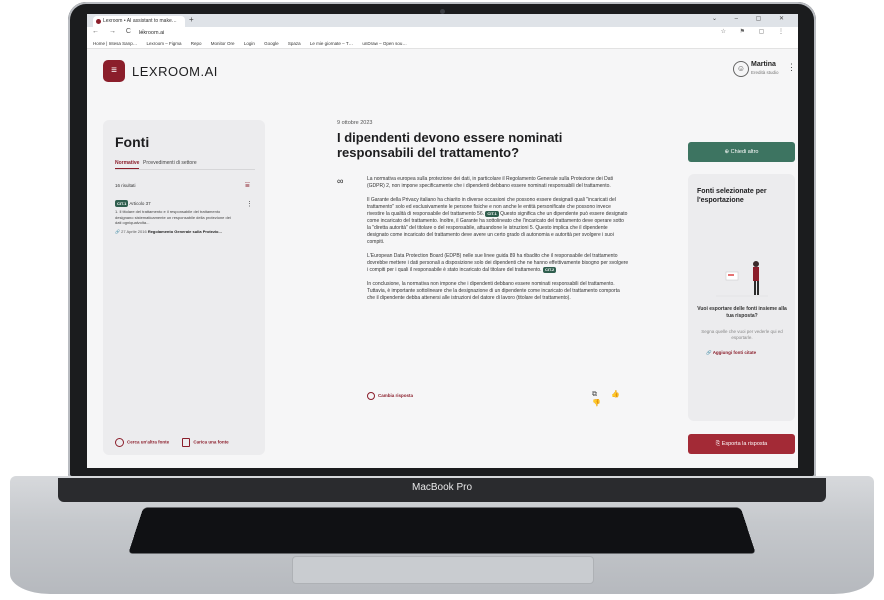  What do you see at coordinates (442, 530) in the screenshot?
I see `keyboard` at bounding box center [442, 530].